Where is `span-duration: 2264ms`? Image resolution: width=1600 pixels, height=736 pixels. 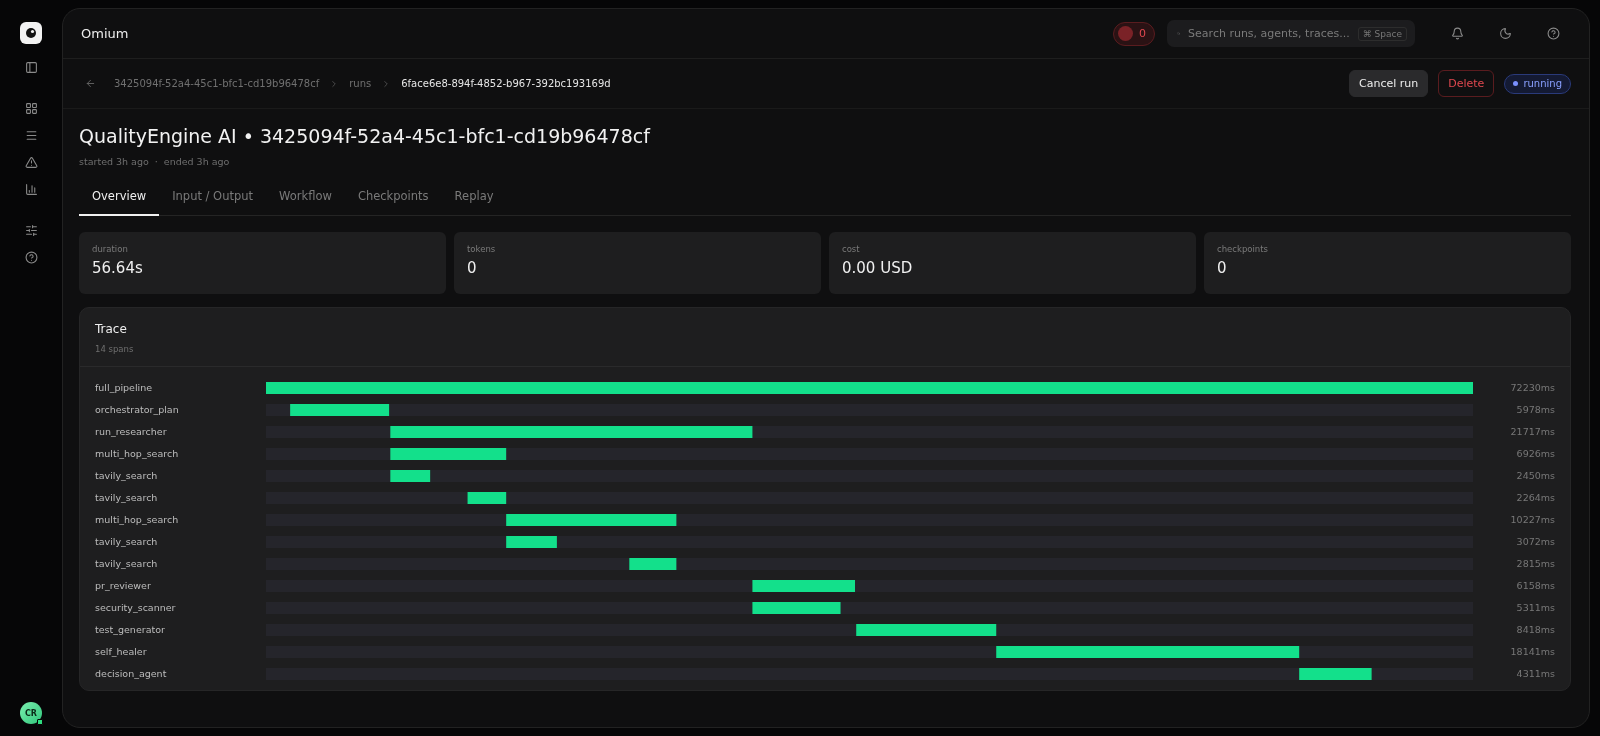 span-duration: 2264ms is located at coordinates (1535, 497).